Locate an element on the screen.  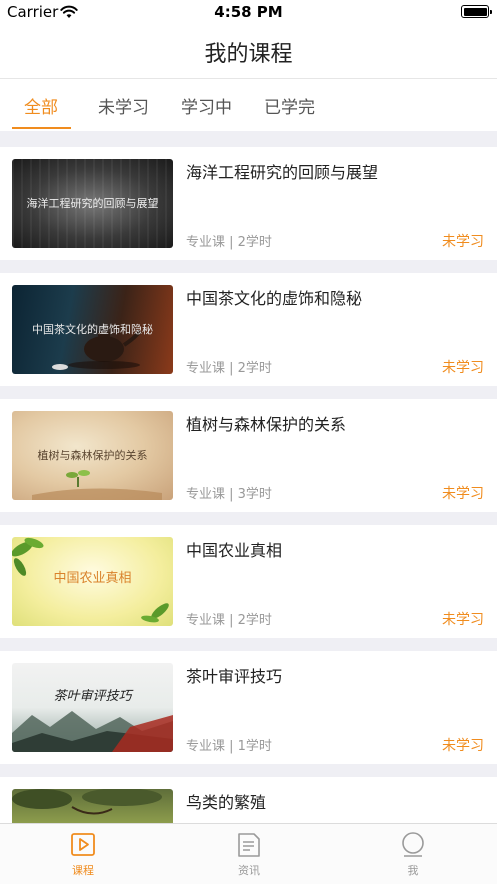
thumbnail-caption: 中国茶文化的虚饰和隐秘 is located at coordinates (92, 329).